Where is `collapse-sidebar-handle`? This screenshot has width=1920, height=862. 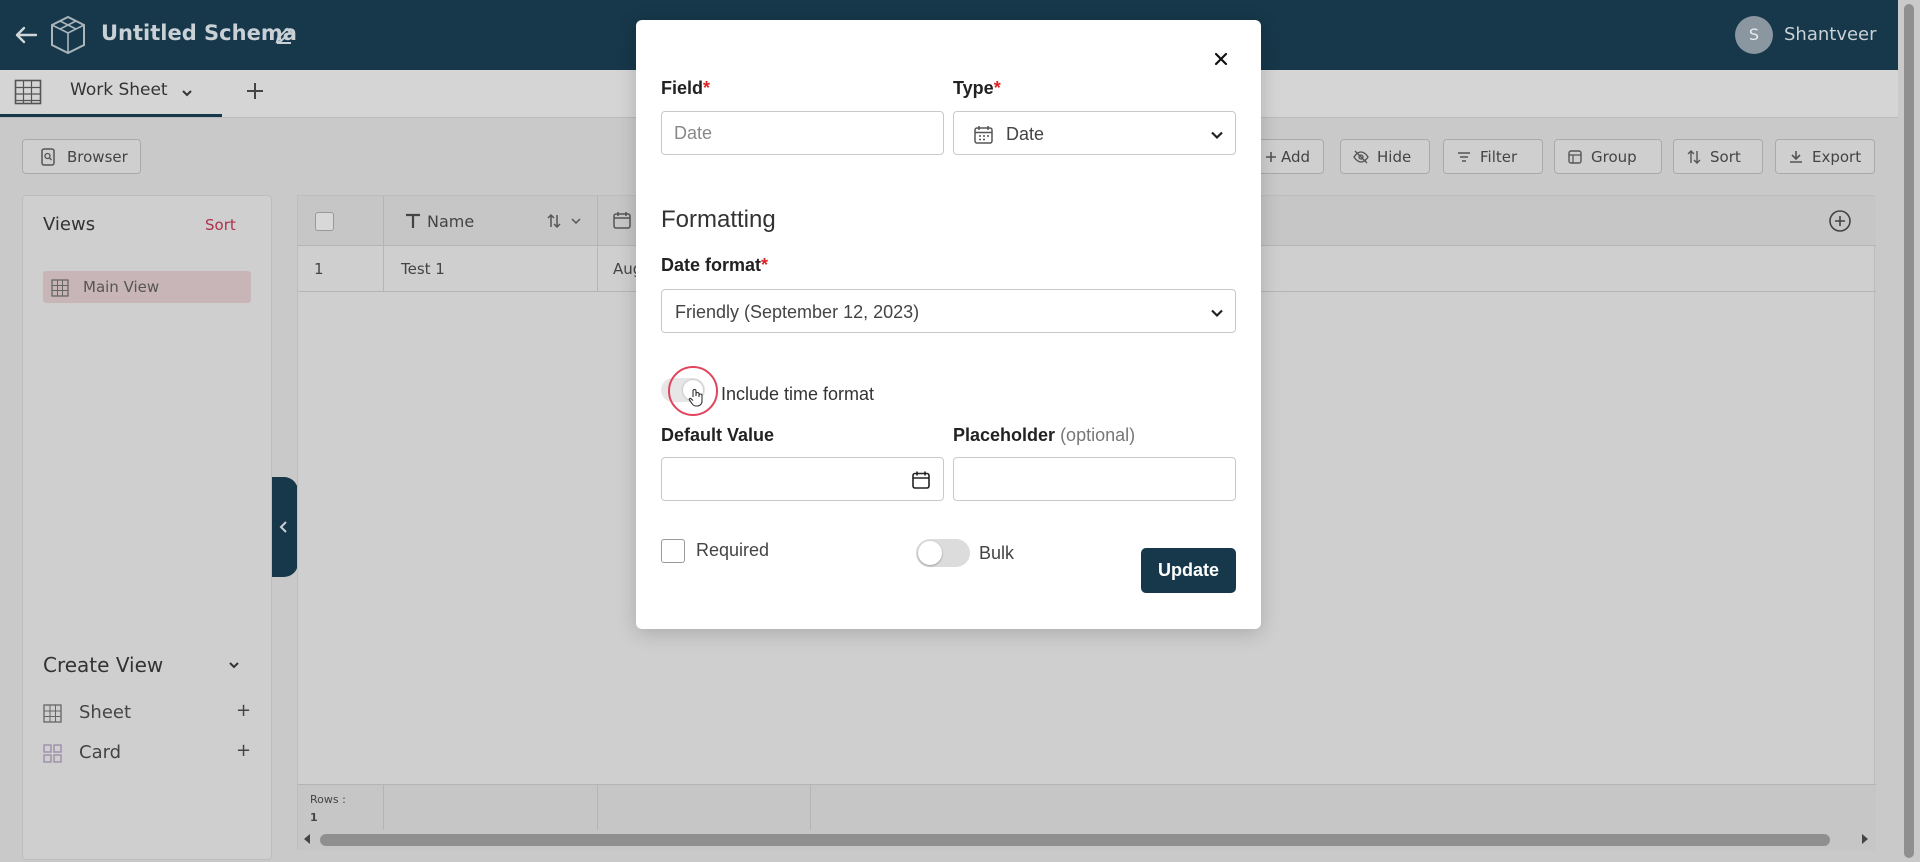
collapse-sidebar-handle is located at coordinates (285, 527).